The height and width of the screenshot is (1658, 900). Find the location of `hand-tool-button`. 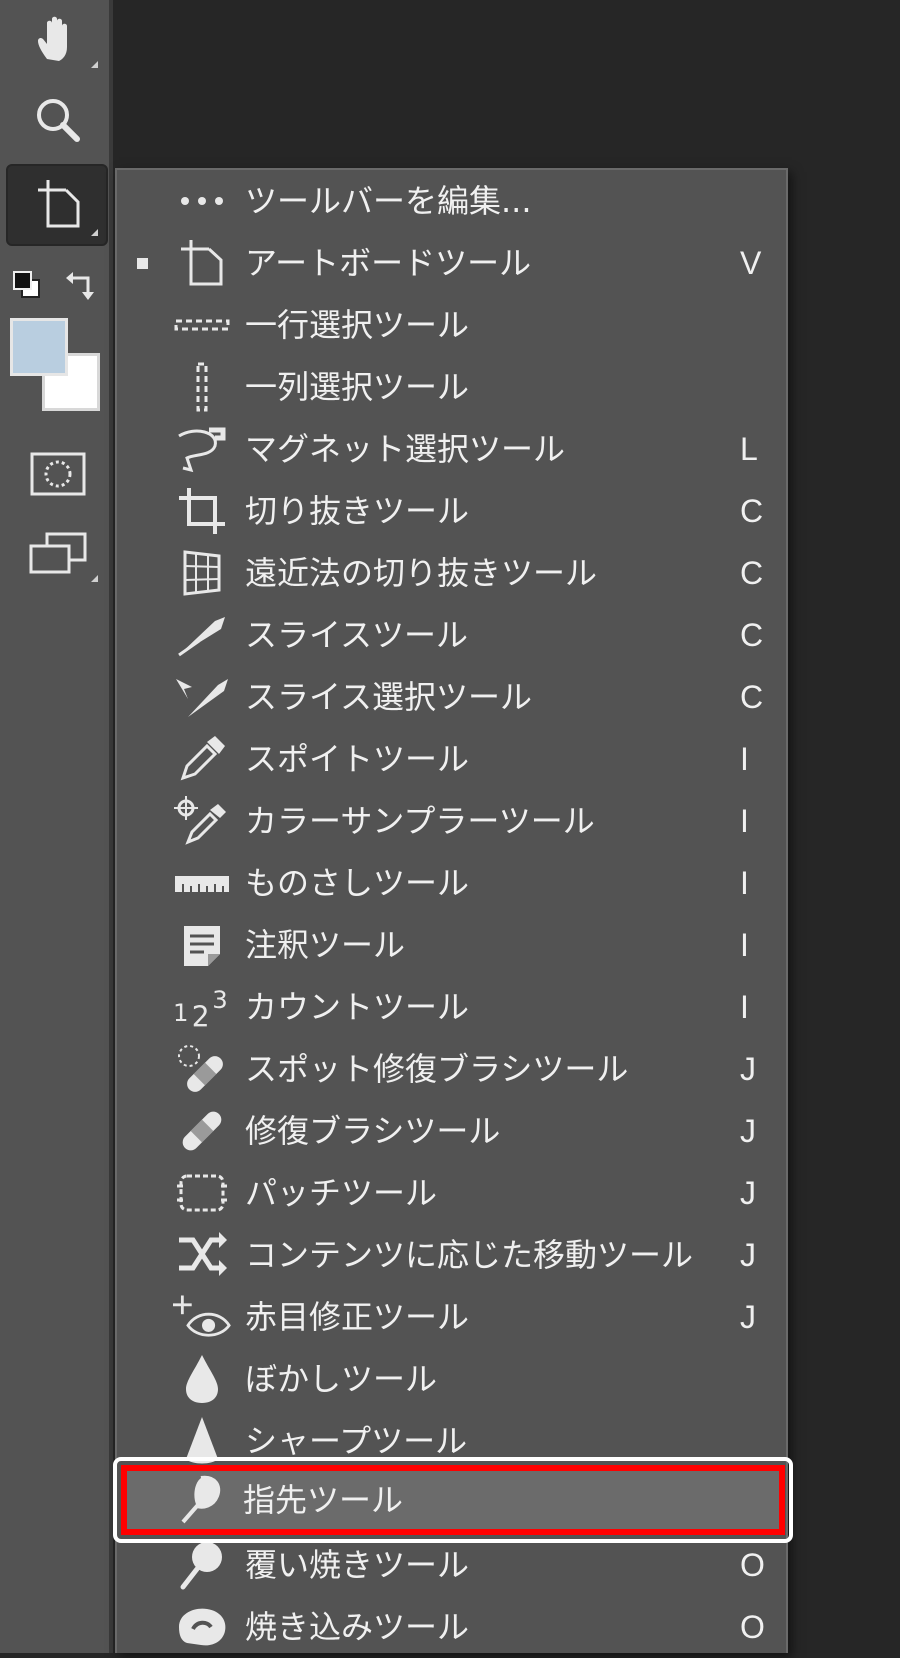

hand-tool-button is located at coordinates (58, 40).